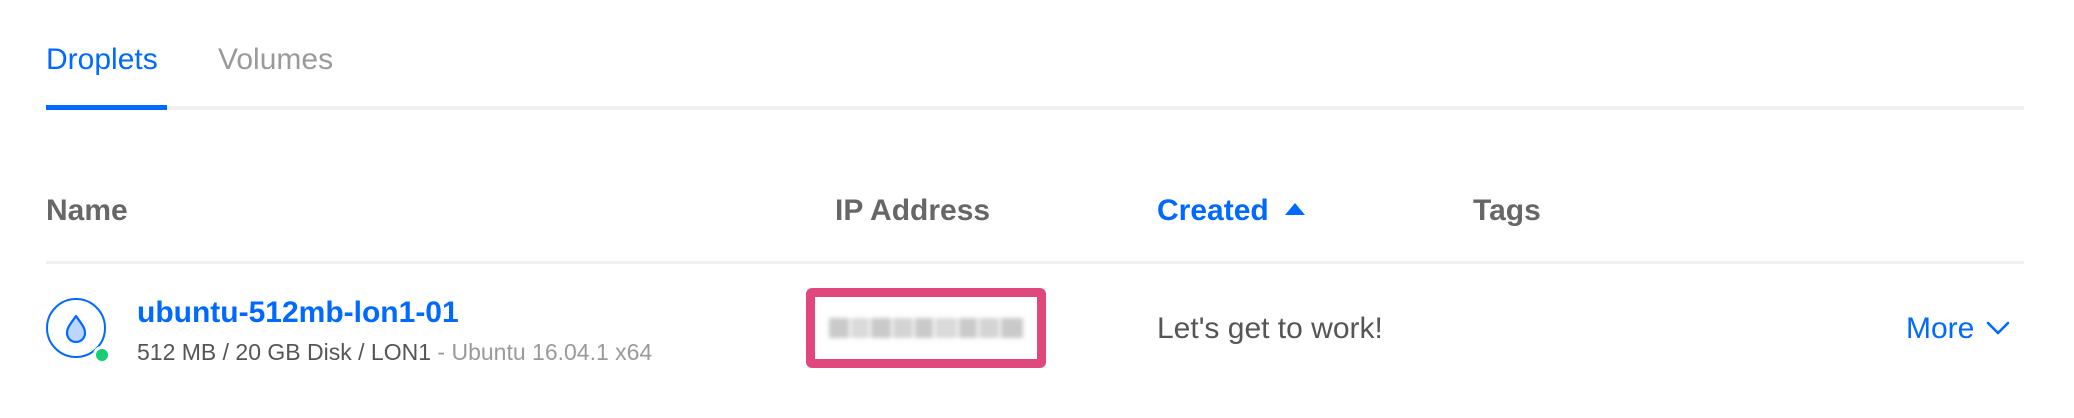  What do you see at coordinates (106, 107) in the screenshot?
I see `active-tab-indicator` at bounding box center [106, 107].